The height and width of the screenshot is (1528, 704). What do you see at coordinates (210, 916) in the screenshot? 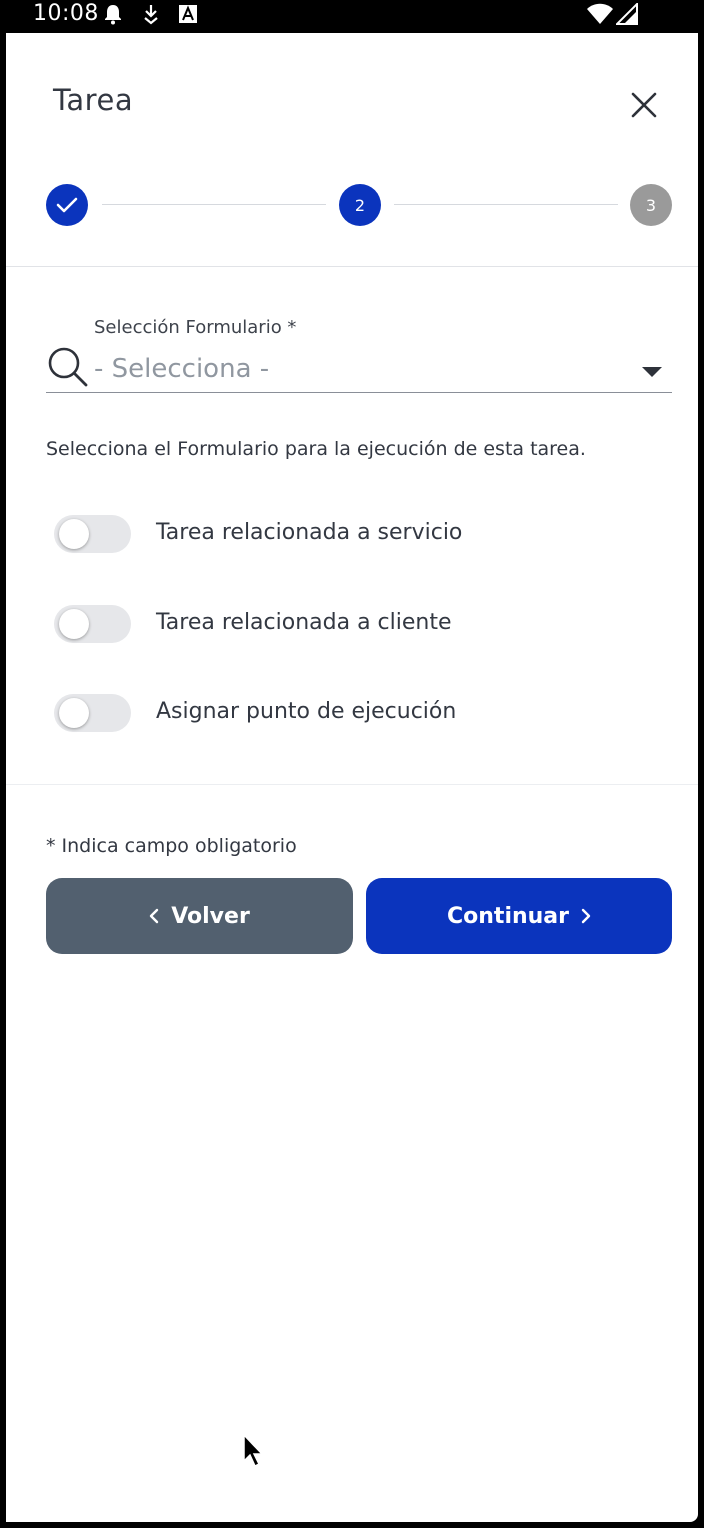
I see `back-button-label: Volver` at bounding box center [210, 916].